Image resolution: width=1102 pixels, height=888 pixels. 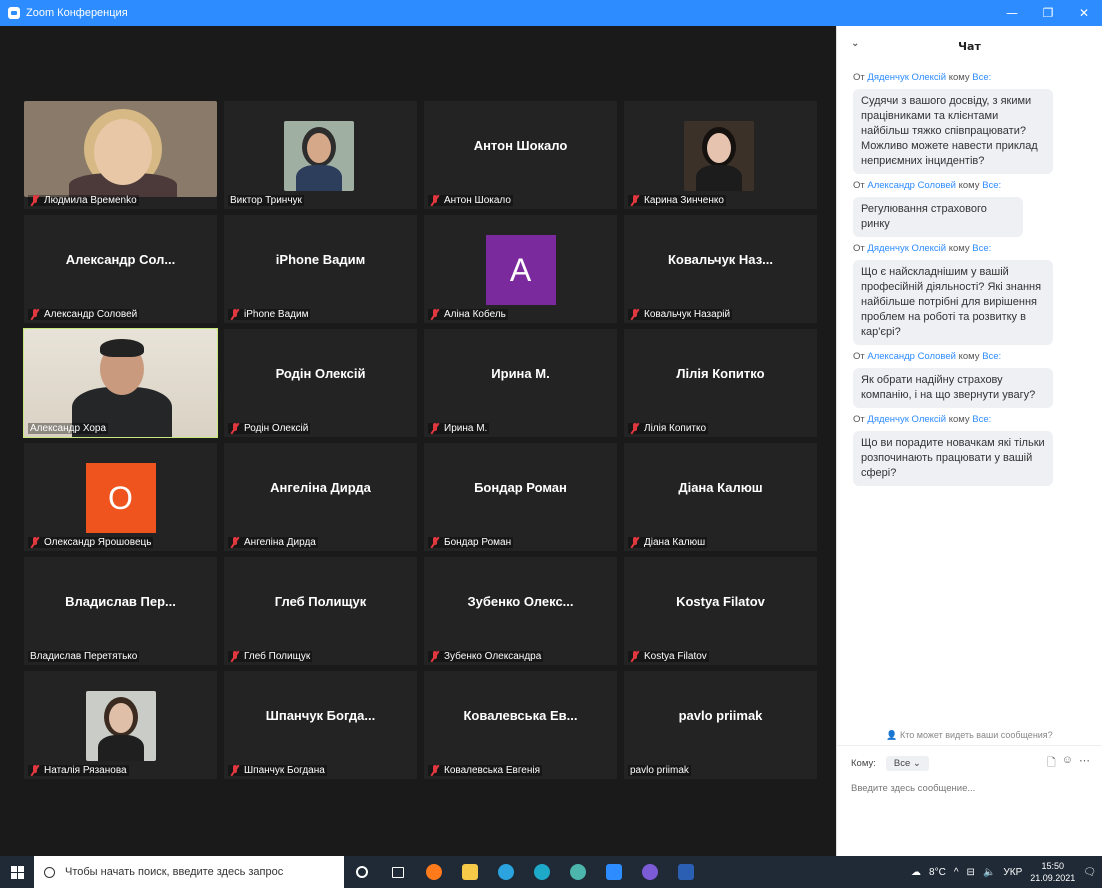 I want to click on participant-tile: Людмила Времеnko, so click(x=120, y=155).